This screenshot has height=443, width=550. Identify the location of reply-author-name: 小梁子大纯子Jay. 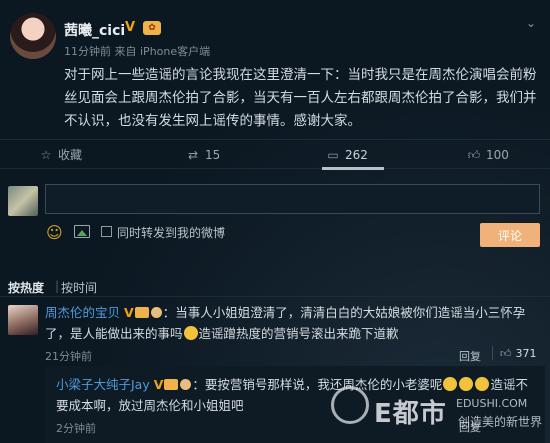
(103, 384).